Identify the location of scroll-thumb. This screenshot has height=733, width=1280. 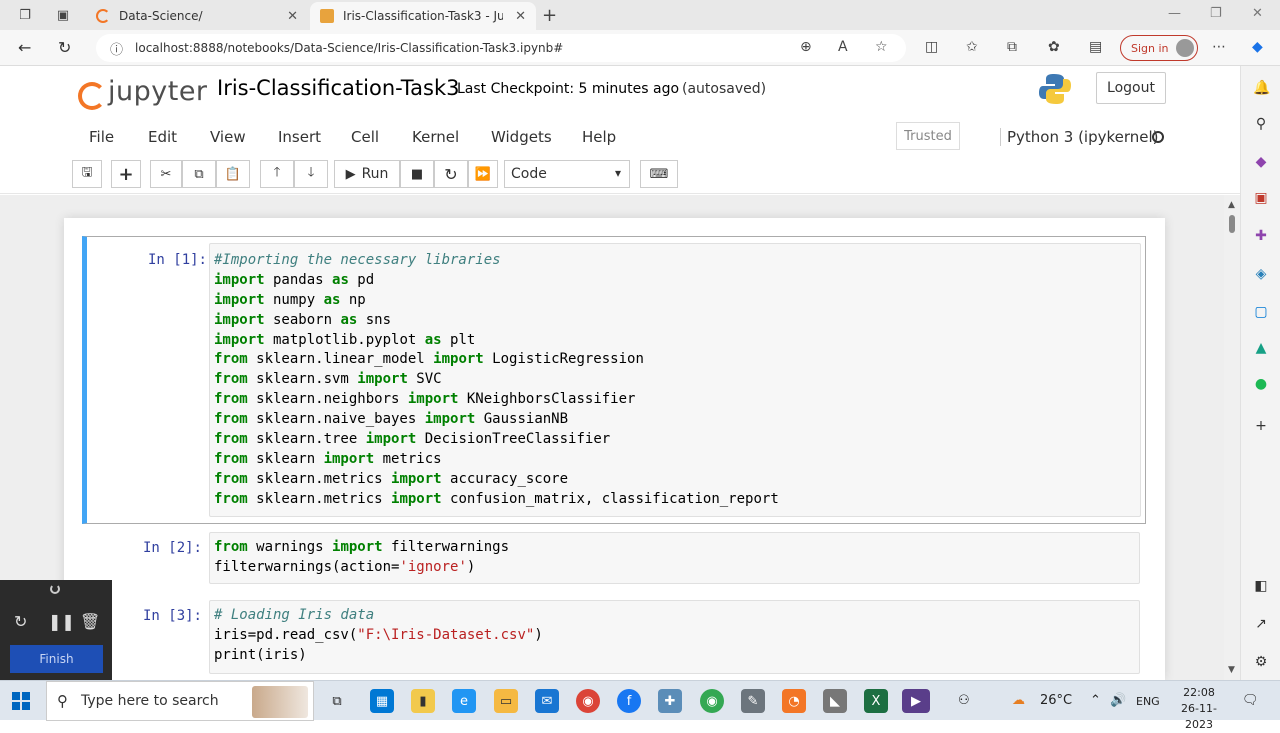
(1232, 224).